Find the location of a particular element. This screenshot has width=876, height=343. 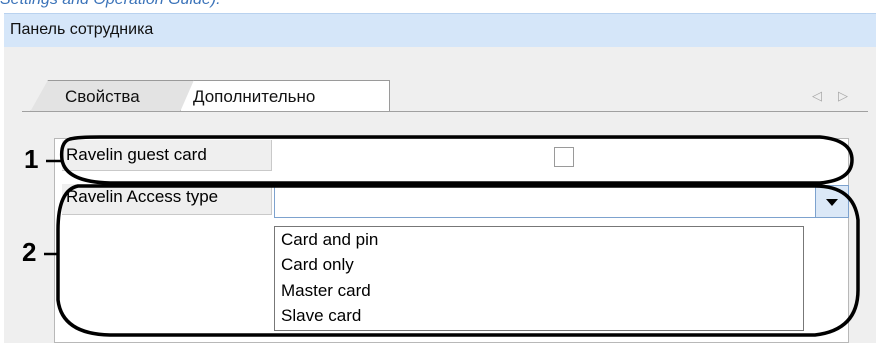

callout-1-outline is located at coordinates (456, 160).